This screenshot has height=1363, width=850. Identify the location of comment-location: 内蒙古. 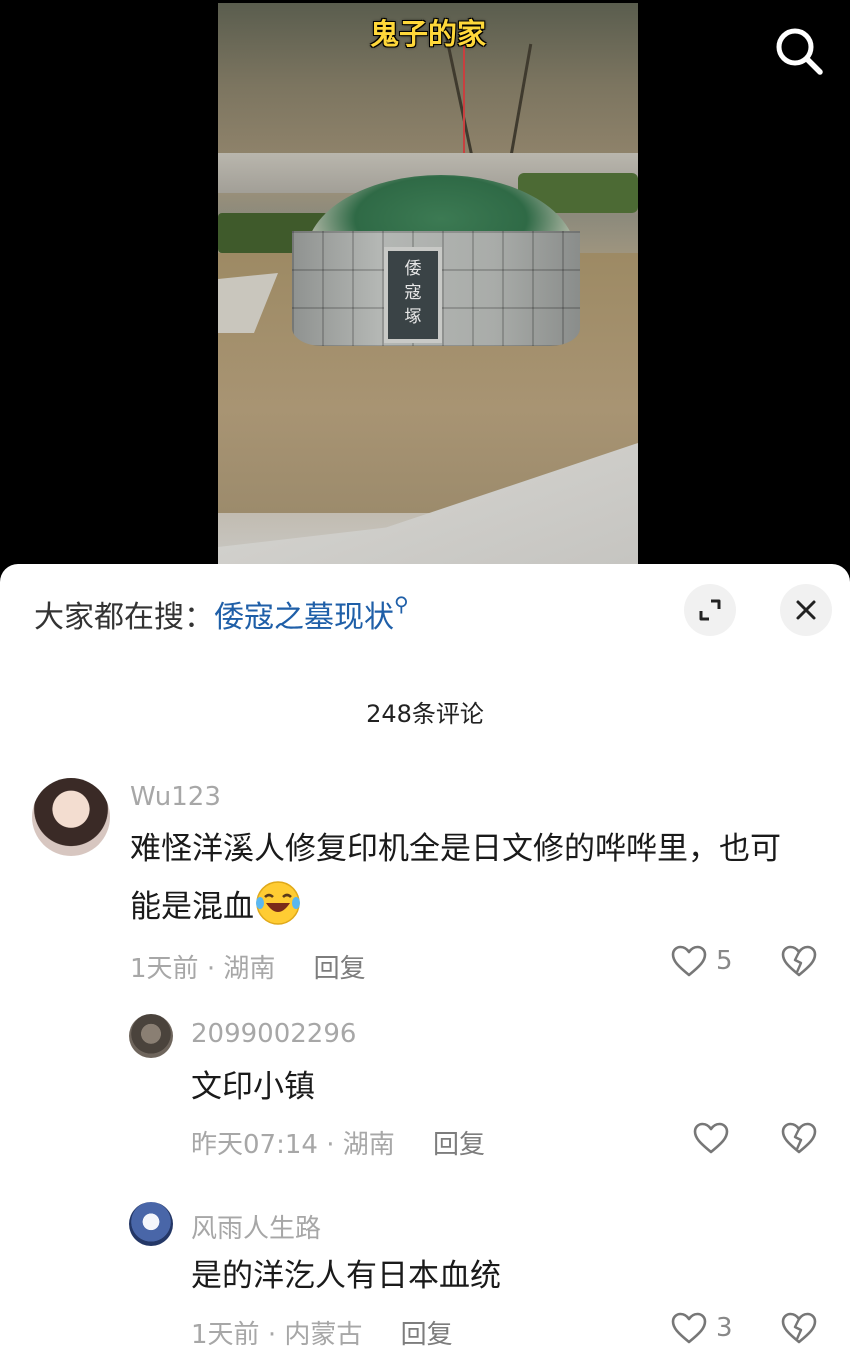
(323, 1335).